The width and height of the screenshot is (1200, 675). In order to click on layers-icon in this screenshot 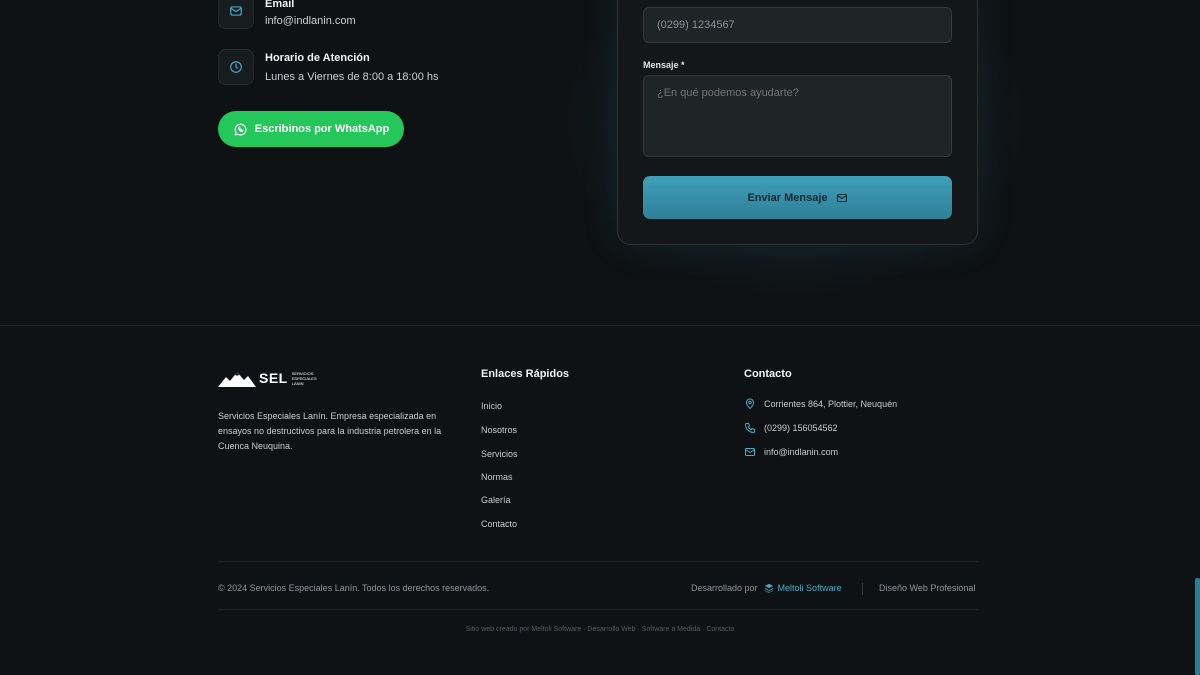, I will do `click(768, 588)`.